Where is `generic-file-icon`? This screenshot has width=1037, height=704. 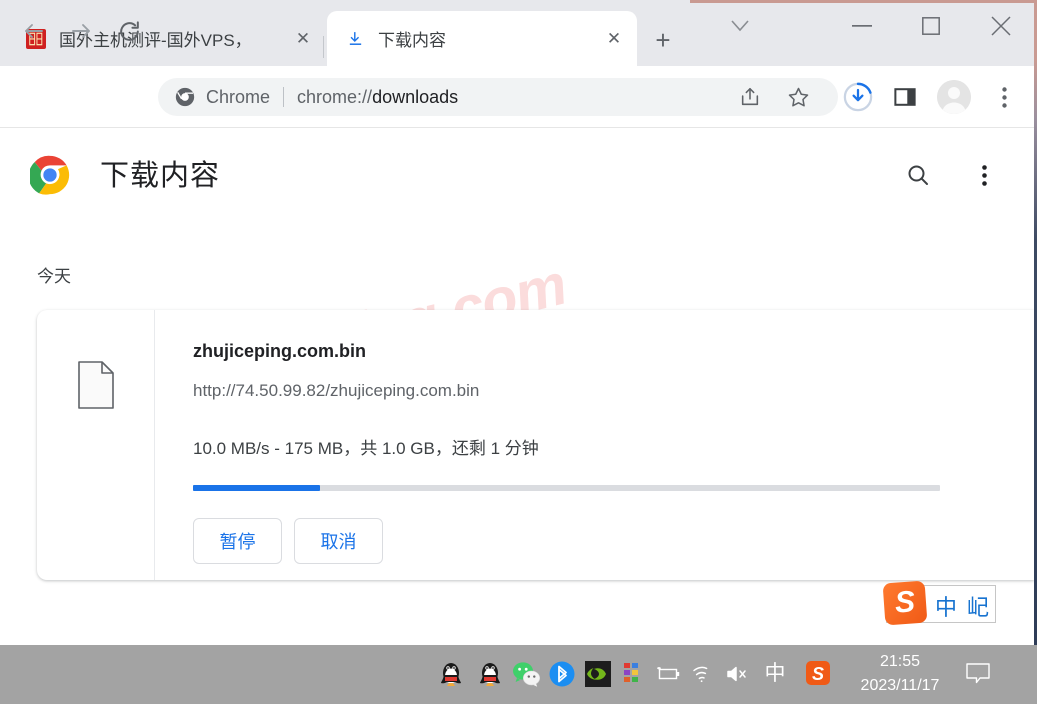
generic-file-icon is located at coordinates (96, 385).